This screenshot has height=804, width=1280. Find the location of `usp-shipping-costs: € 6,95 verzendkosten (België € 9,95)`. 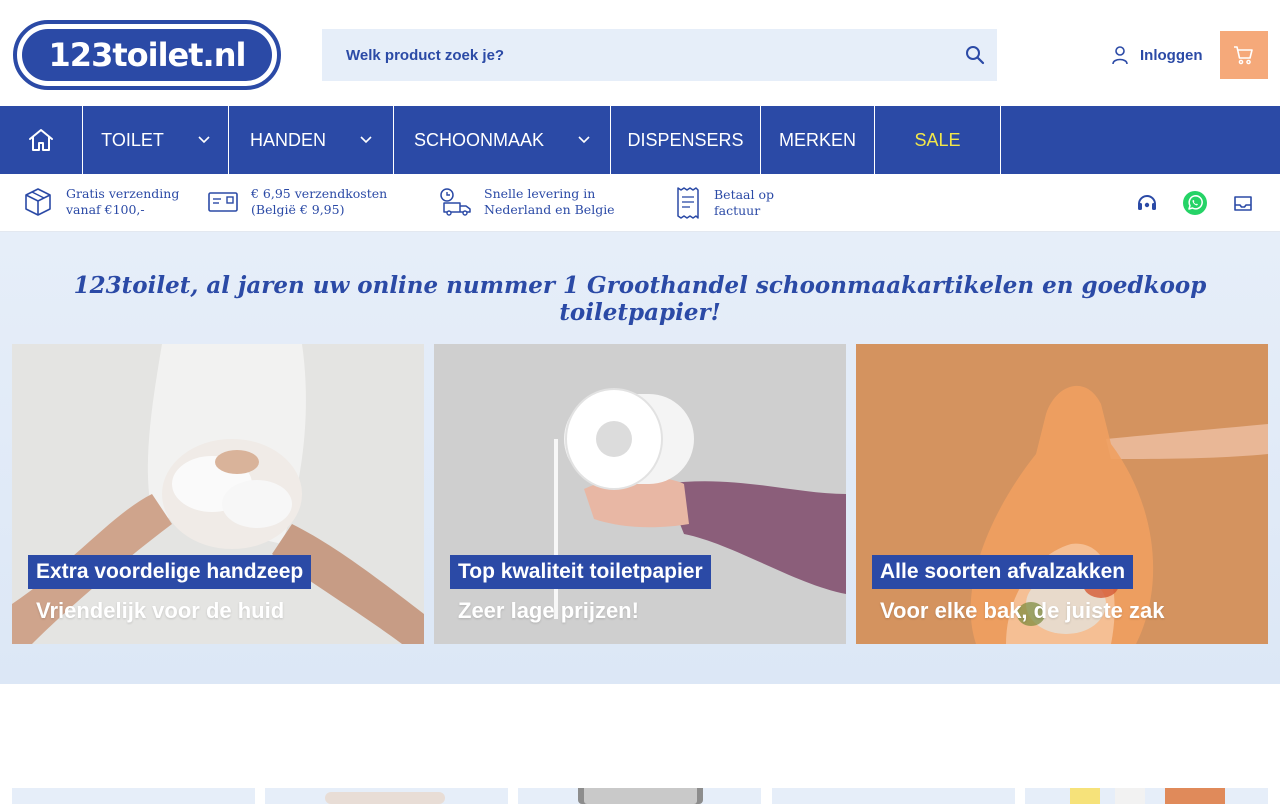

usp-shipping-costs: € 6,95 verzendkosten (België € 9,95) is located at coordinates (297, 202).